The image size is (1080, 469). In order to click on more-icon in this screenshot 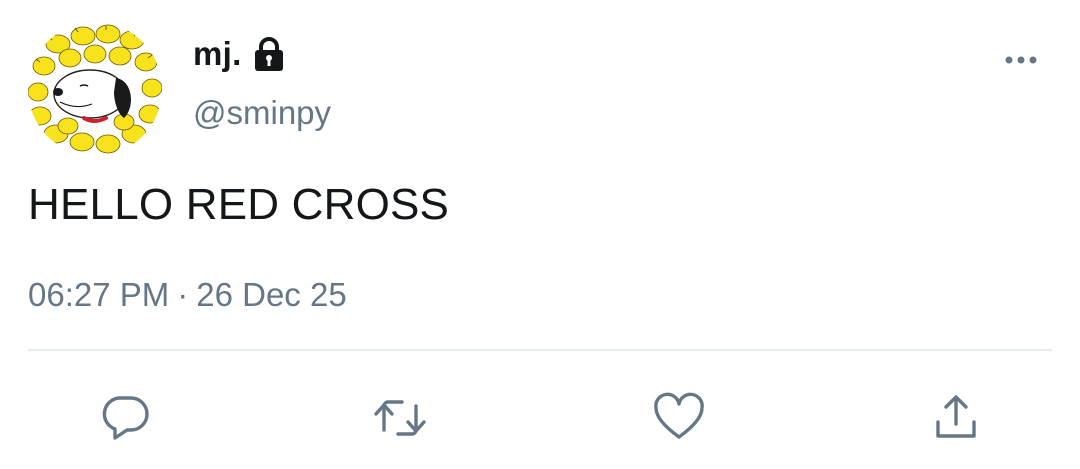, I will do `click(1021, 60)`.